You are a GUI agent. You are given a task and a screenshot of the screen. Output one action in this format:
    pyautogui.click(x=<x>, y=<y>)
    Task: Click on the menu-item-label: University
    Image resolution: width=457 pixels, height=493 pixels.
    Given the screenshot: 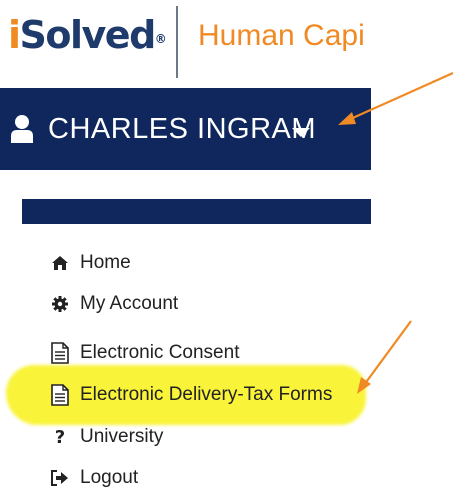 What is the action you would take?
    pyautogui.click(x=122, y=436)
    